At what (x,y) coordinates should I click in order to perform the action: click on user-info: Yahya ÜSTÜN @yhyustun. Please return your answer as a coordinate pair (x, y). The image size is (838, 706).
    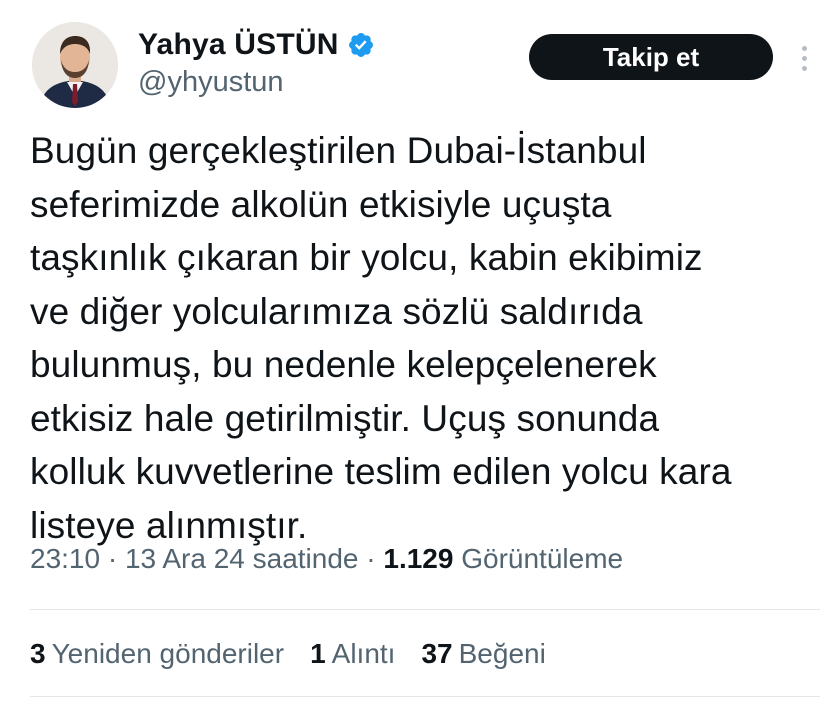
    Looking at the image, I should click on (256, 62).